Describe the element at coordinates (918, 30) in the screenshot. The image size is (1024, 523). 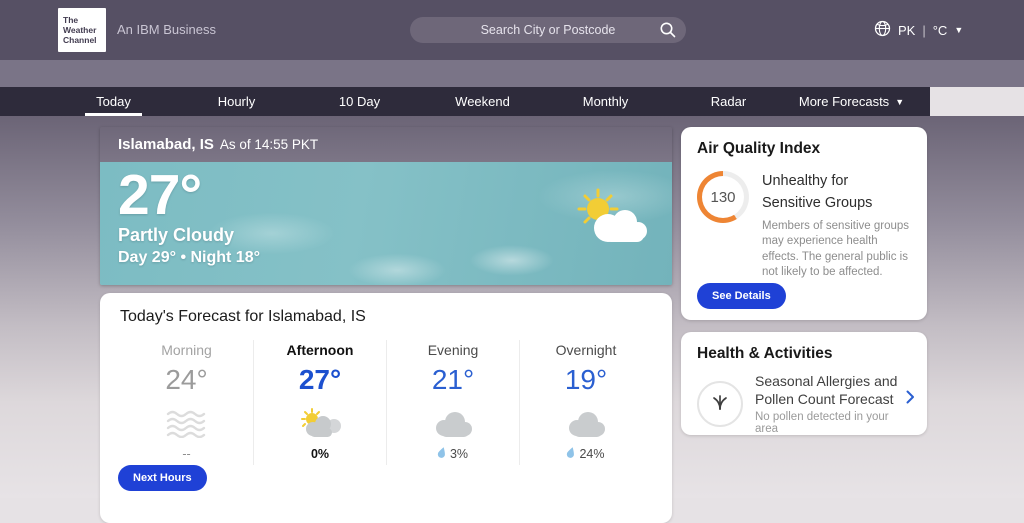
I see `locale-selector: PK | °C ▼` at that location.